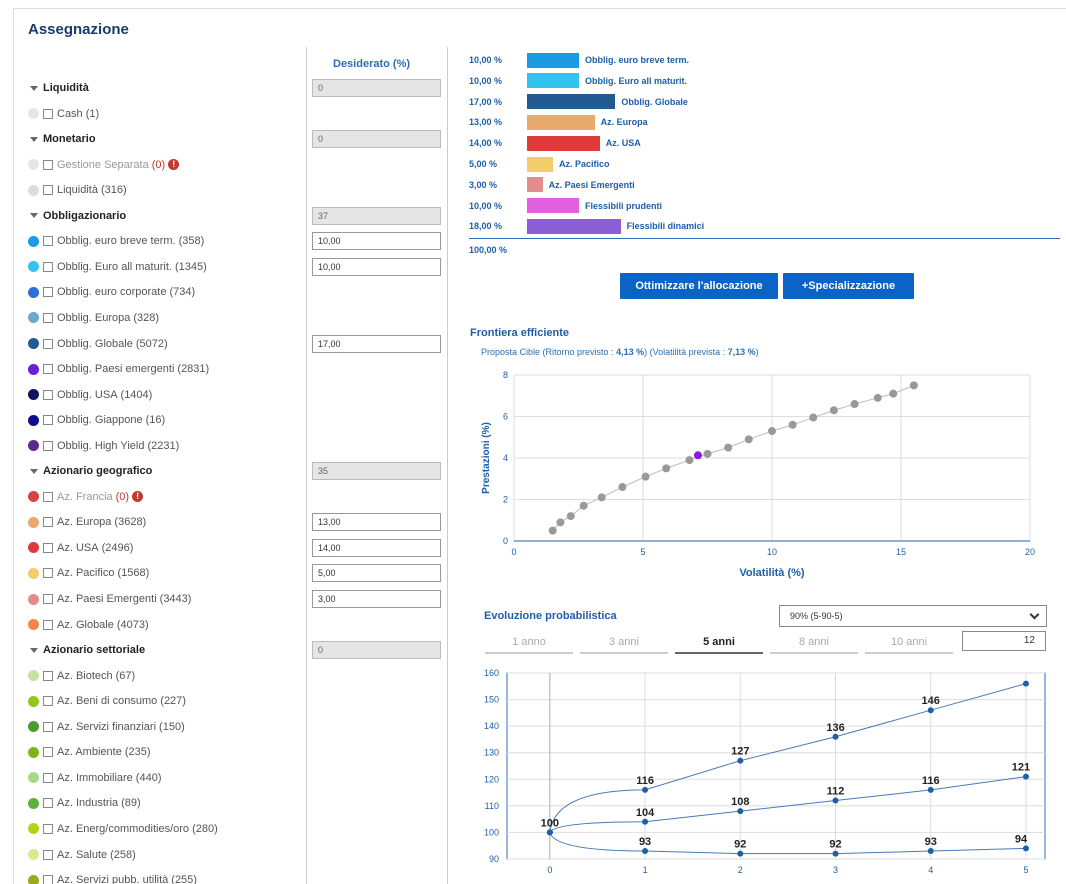 The height and width of the screenshot is (884, 1066). I want to click on tab-5-anni: 5 anni, so click(719, 644).